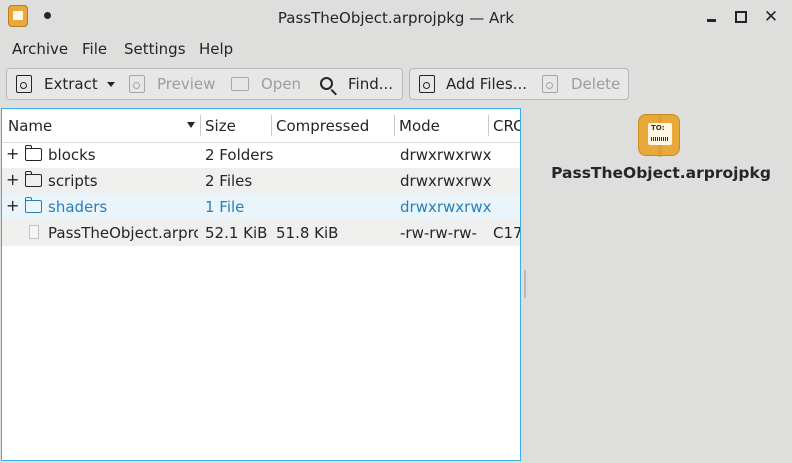 This screenshot has width=792, height=463. Describe the element at coordinates (225, 207) in the screenshot. I see `row-size: 1 File` at that location.